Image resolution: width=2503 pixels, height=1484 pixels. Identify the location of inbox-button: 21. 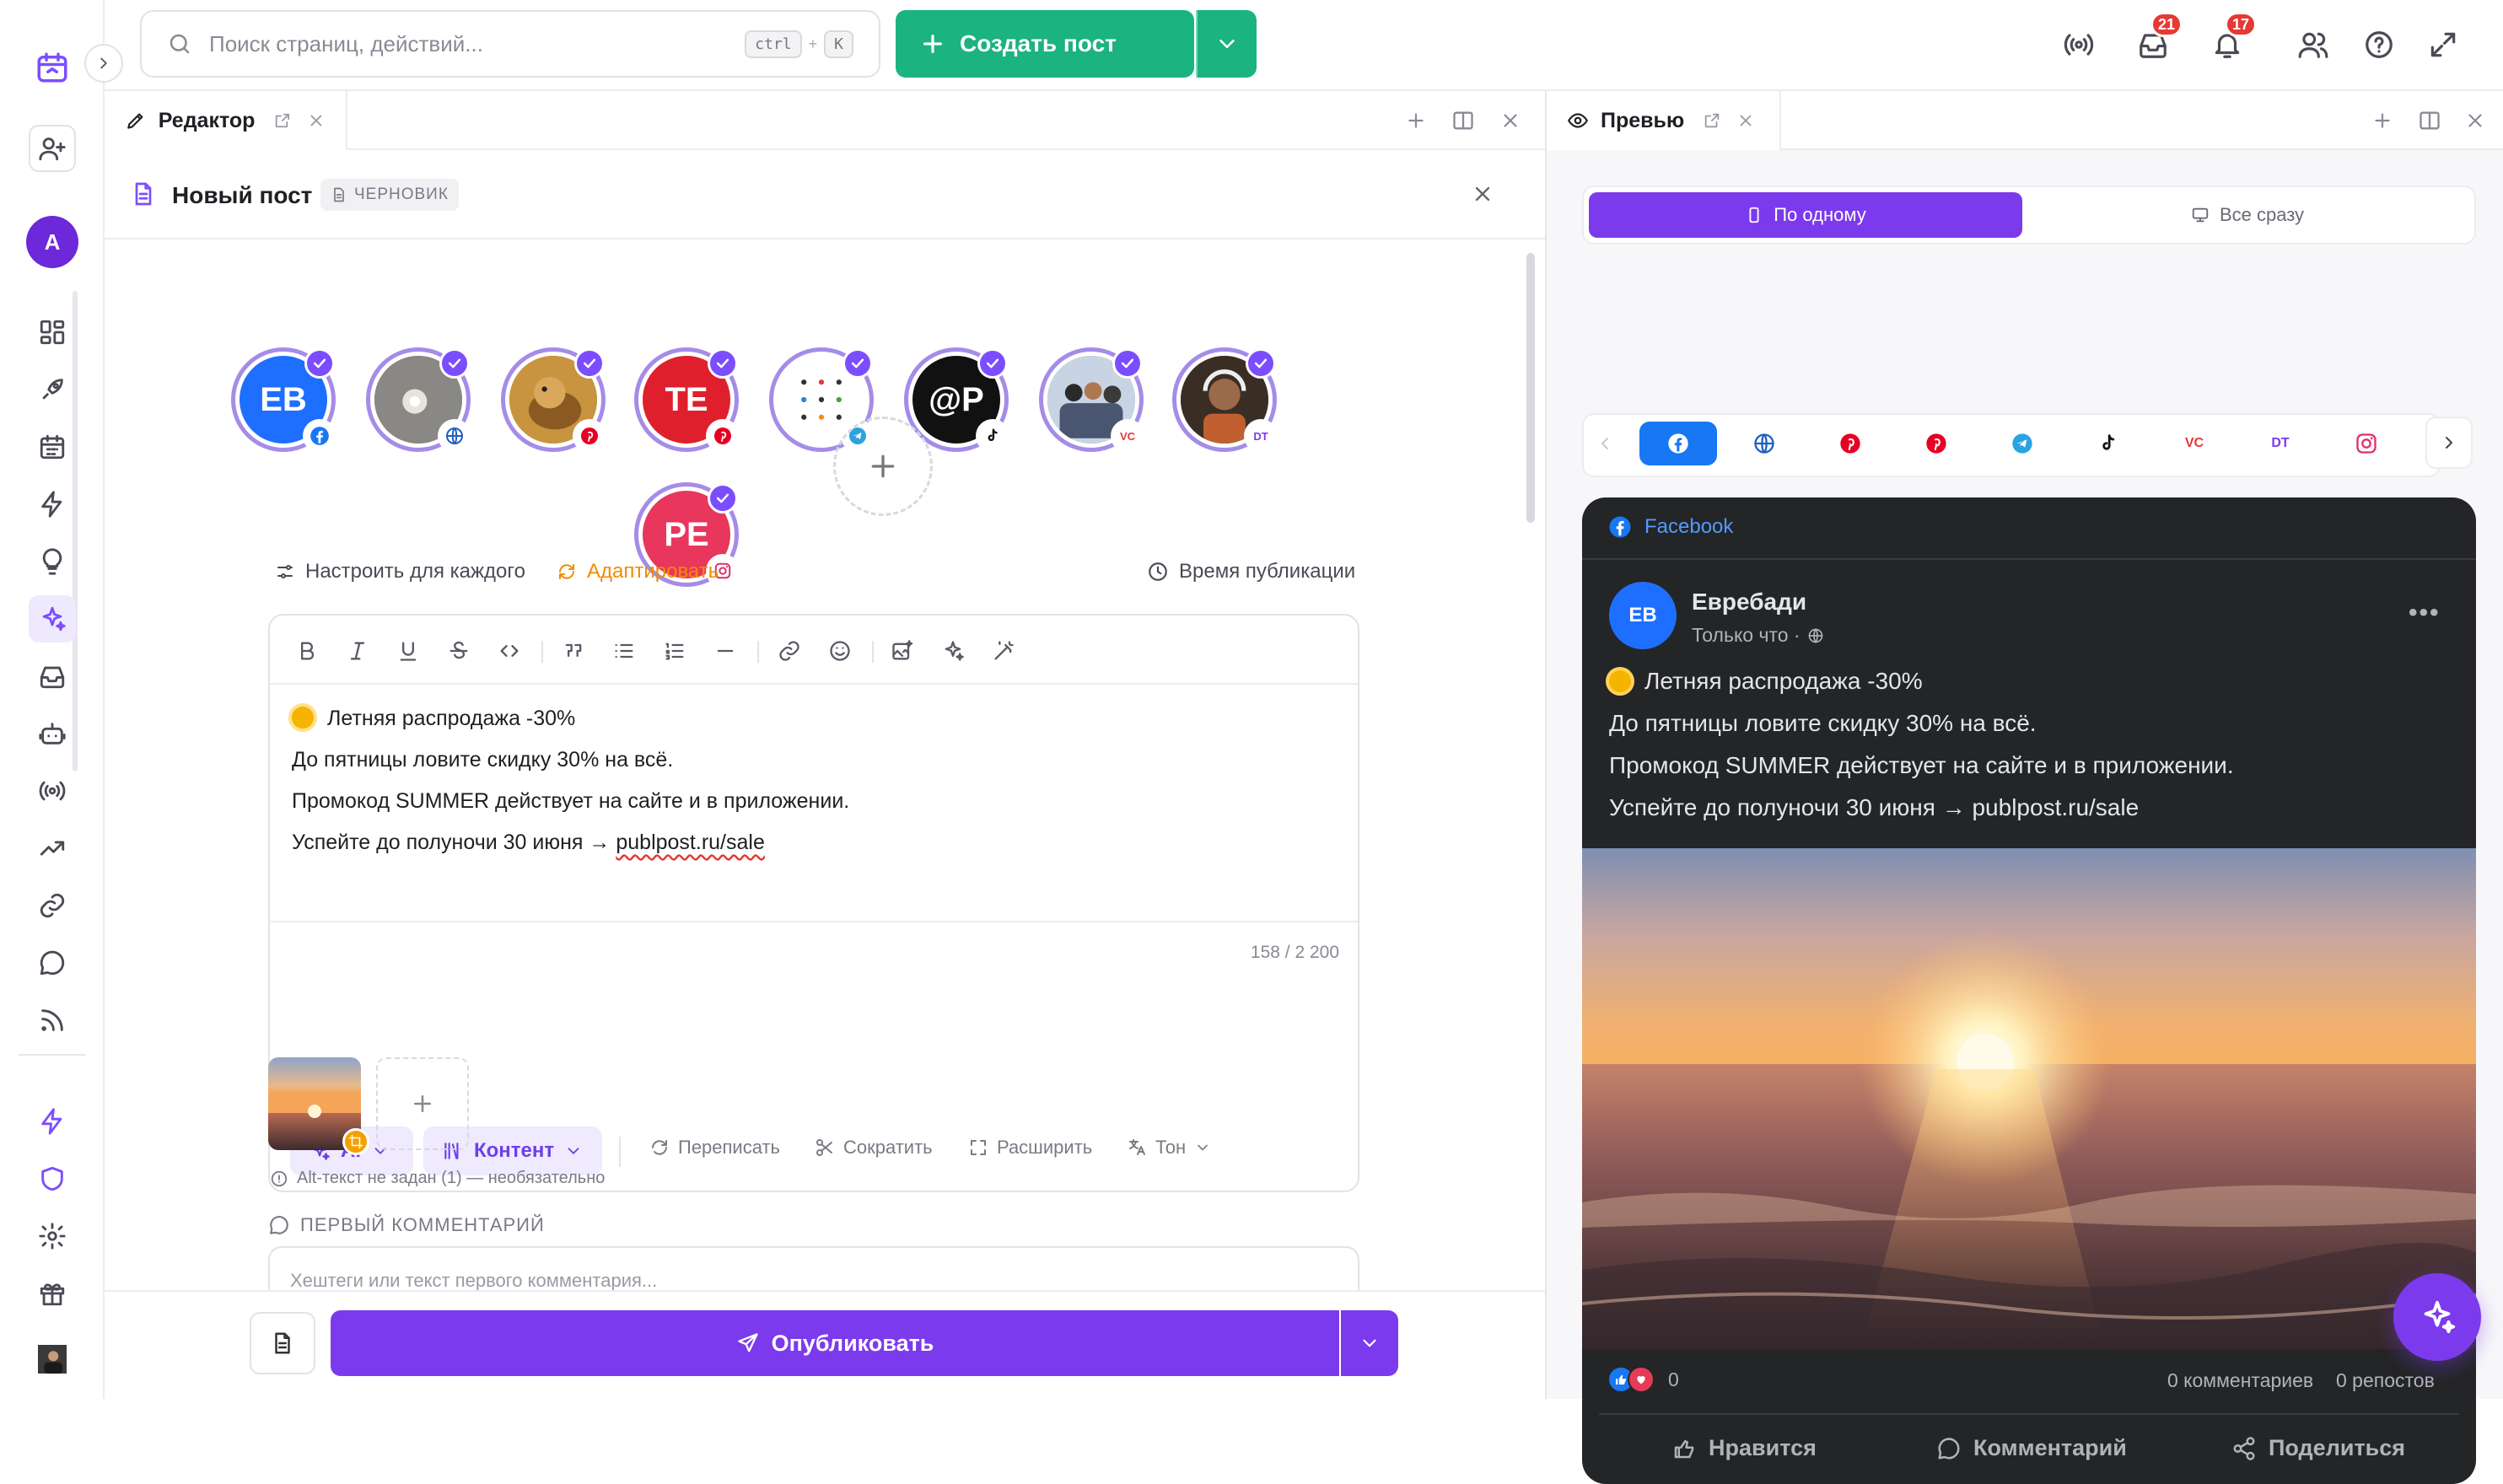
(2157, 39).